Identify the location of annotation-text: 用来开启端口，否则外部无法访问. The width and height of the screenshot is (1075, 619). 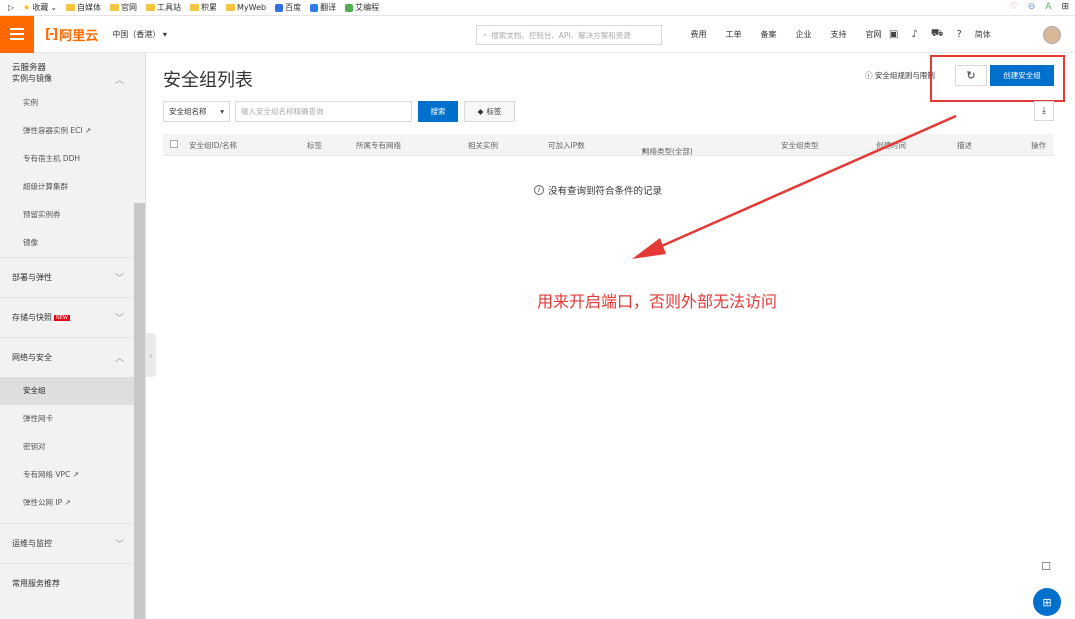
(657, 301).